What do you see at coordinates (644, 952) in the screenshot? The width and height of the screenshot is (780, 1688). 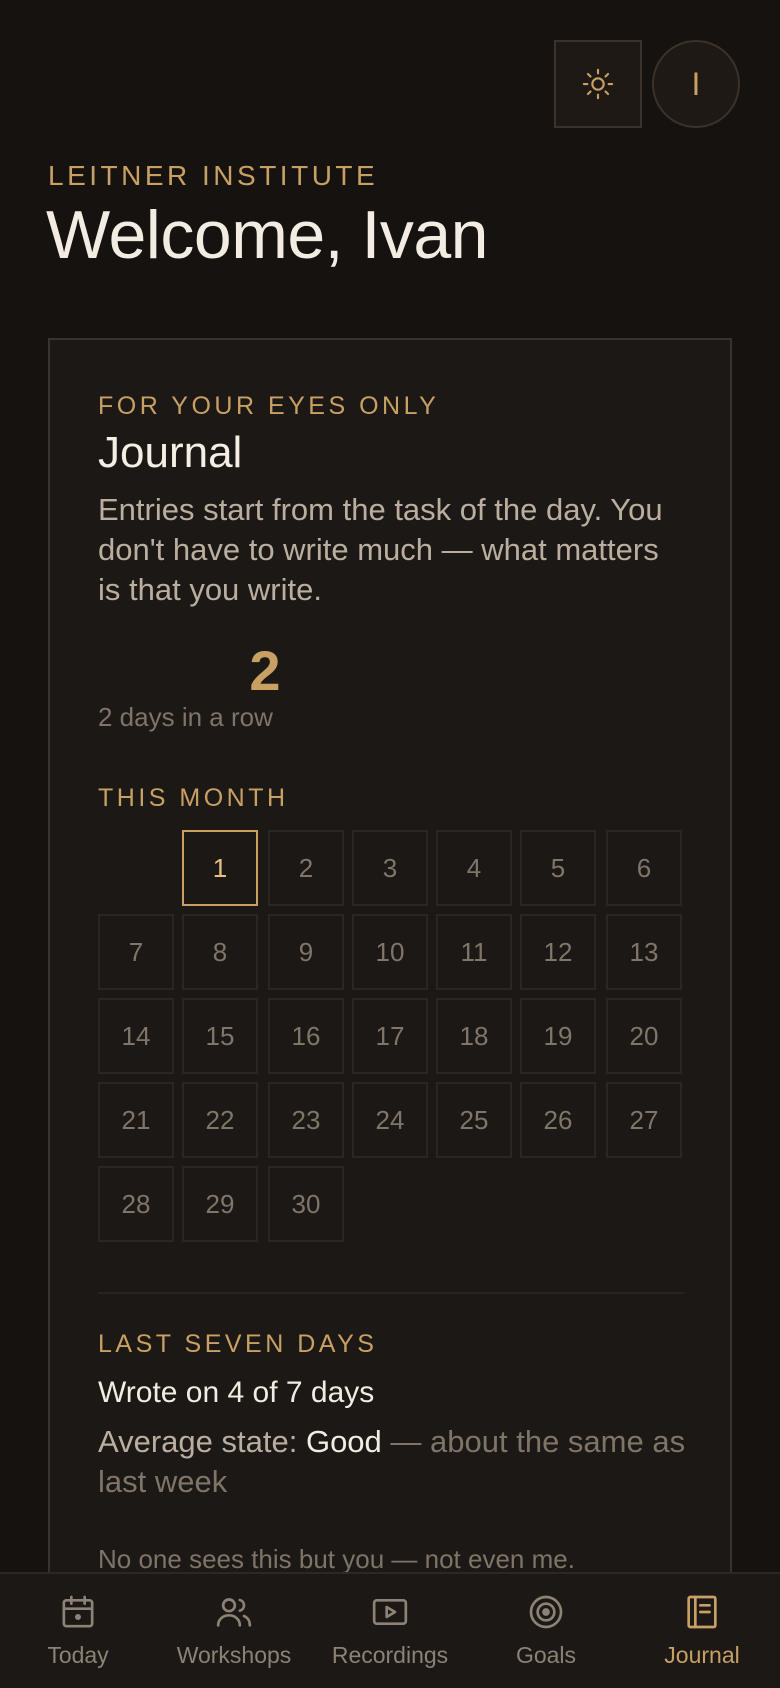 I see `calendar-day: 13` at bounding box center [644, 952].